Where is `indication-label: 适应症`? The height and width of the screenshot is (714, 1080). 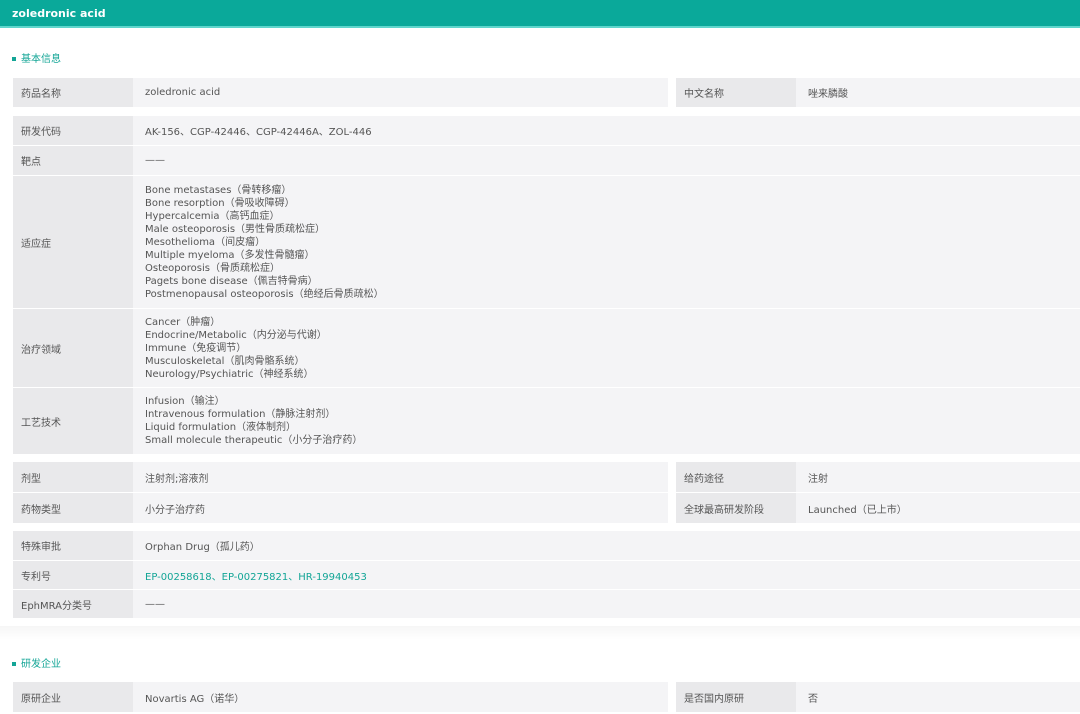
indication-label: 适应症 is located at coordinates (73, 242).